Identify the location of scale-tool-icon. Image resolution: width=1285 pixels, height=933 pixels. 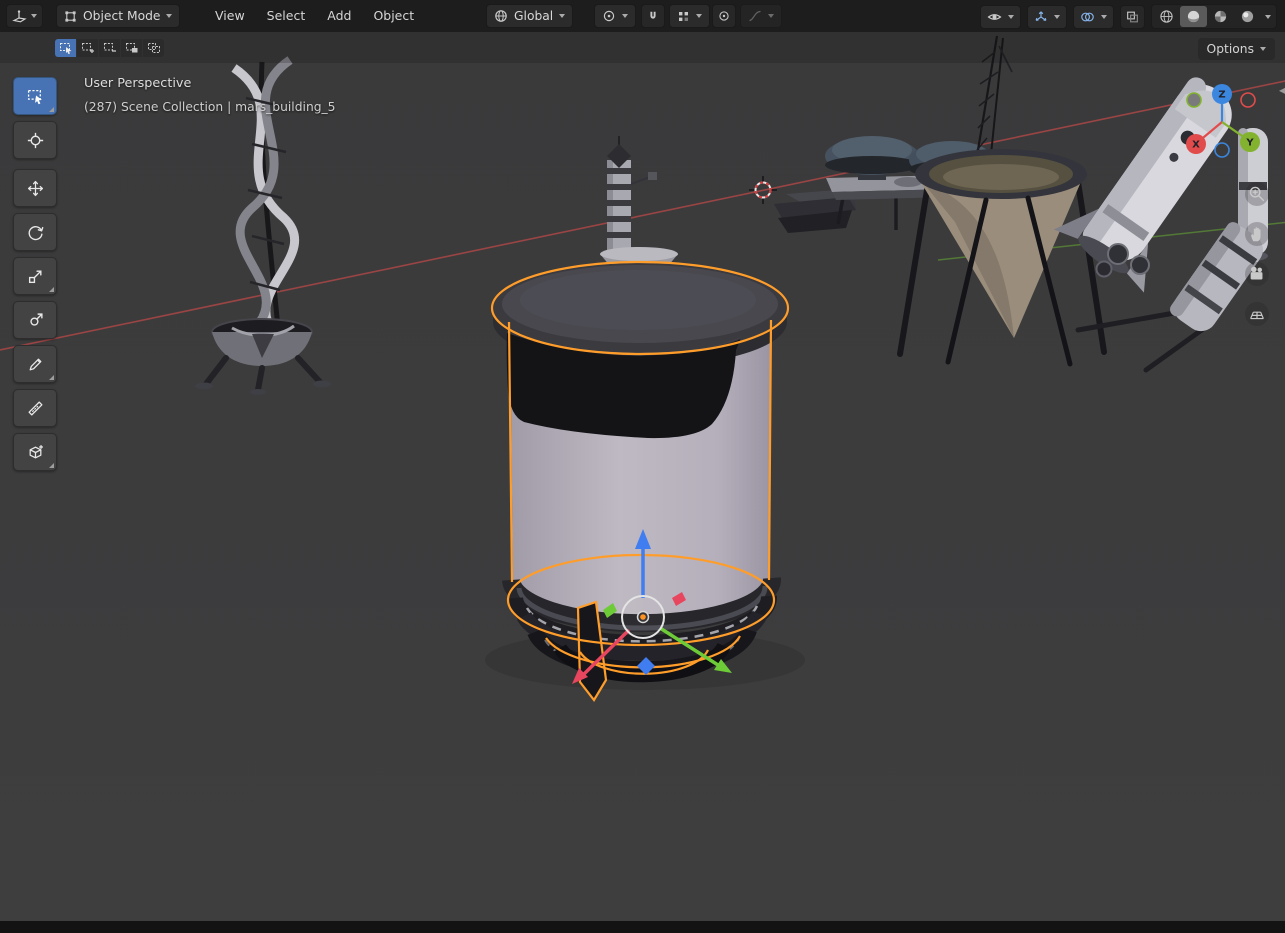
(35, 276).